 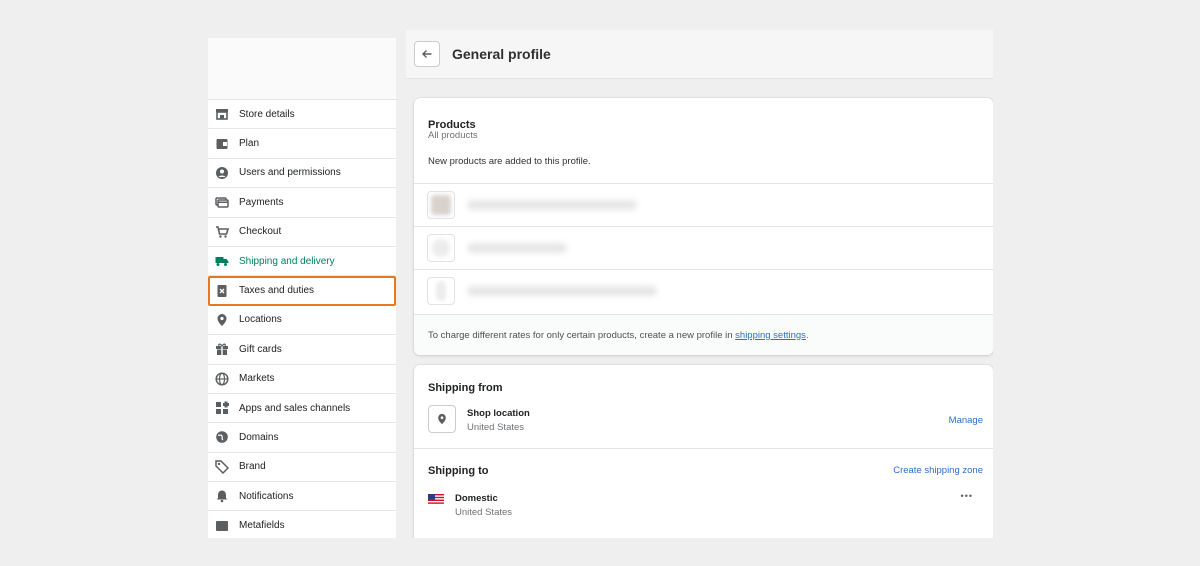 I want to click on tax-icon, so click(x=222, y=291).